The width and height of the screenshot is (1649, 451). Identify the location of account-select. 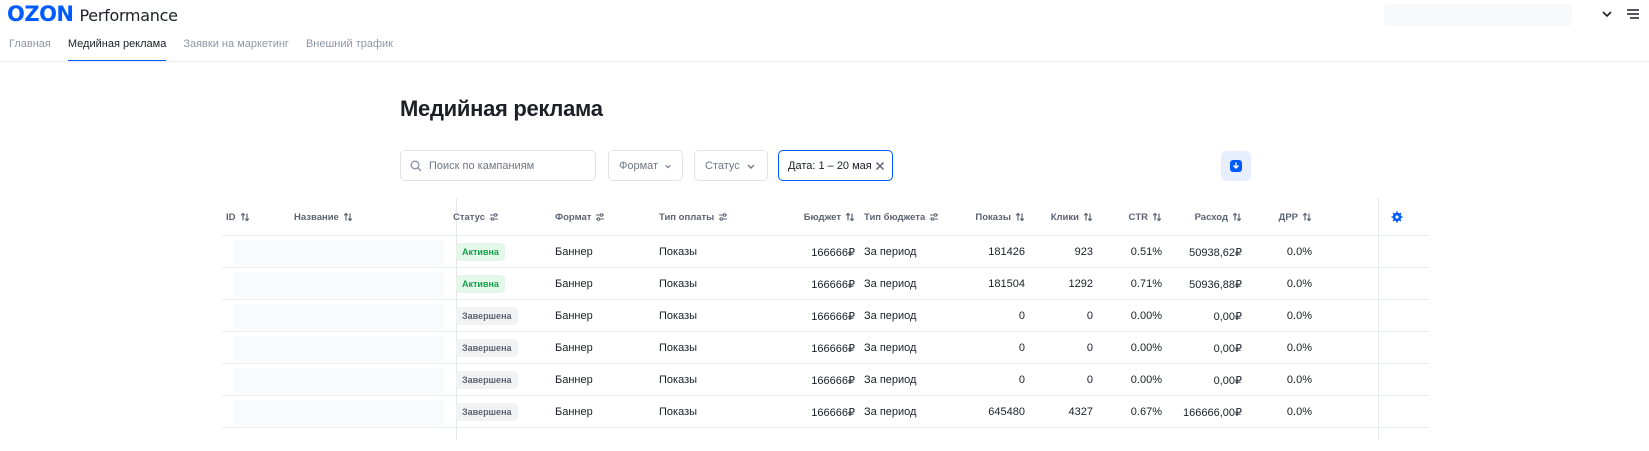
(1478, 15).